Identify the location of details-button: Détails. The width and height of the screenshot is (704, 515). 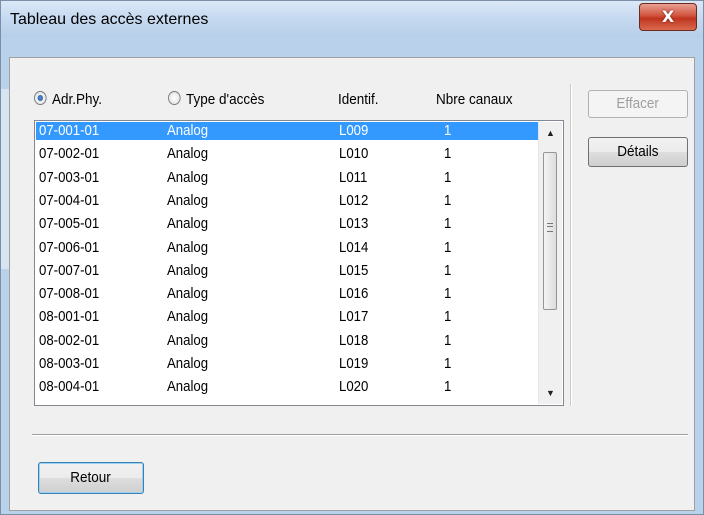
(638, 152).